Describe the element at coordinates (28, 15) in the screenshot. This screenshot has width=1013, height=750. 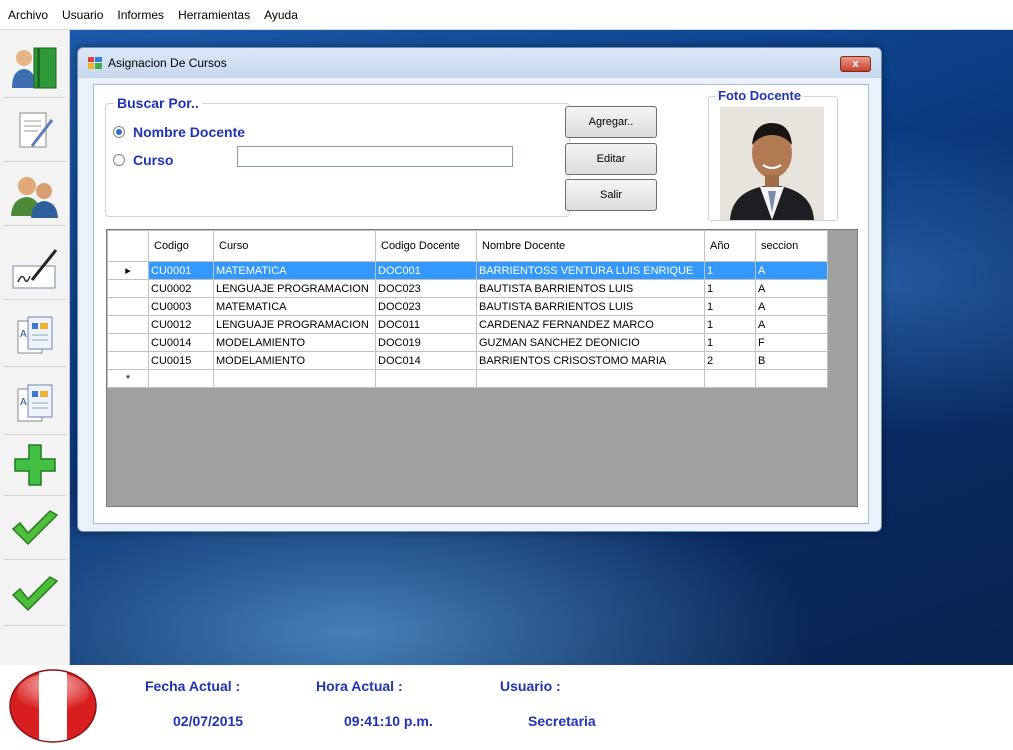
I see `menu-archivo: Archivo` at that location.